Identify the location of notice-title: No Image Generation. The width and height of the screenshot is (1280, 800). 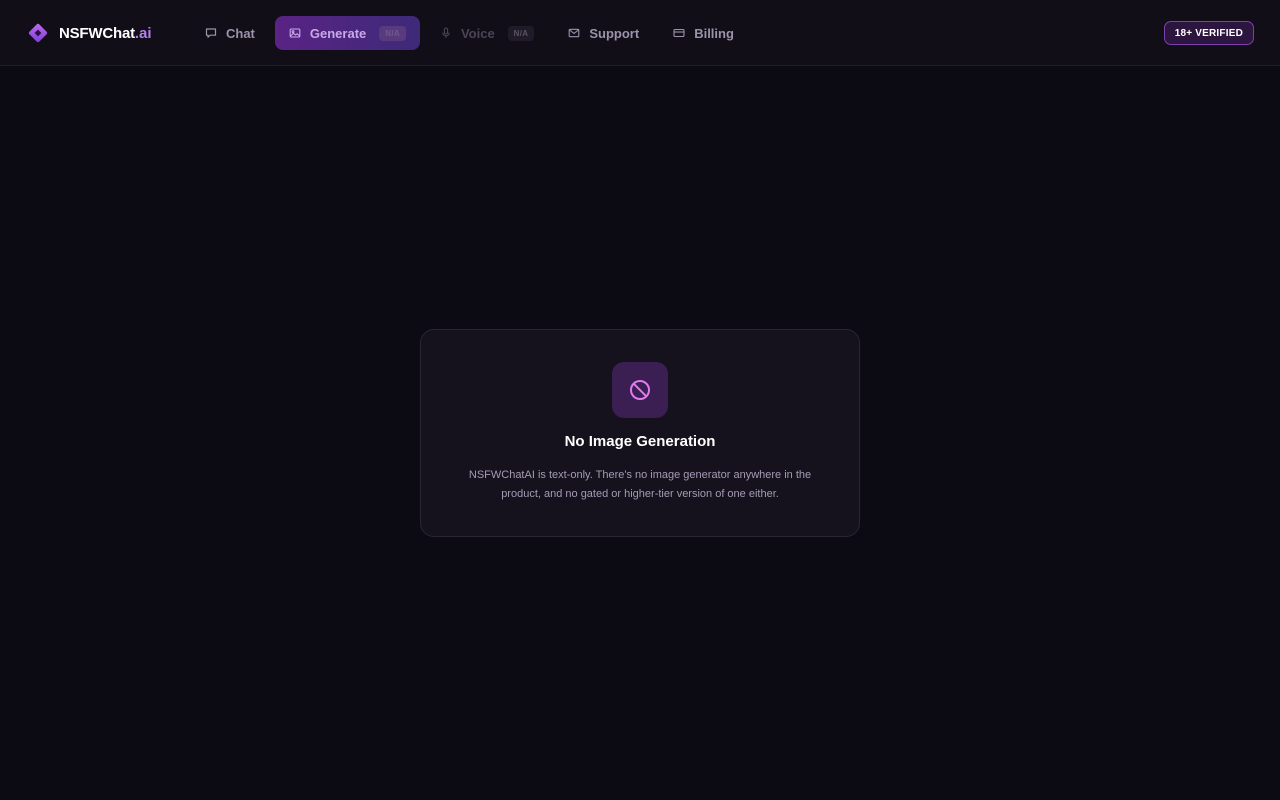
(640, 441).